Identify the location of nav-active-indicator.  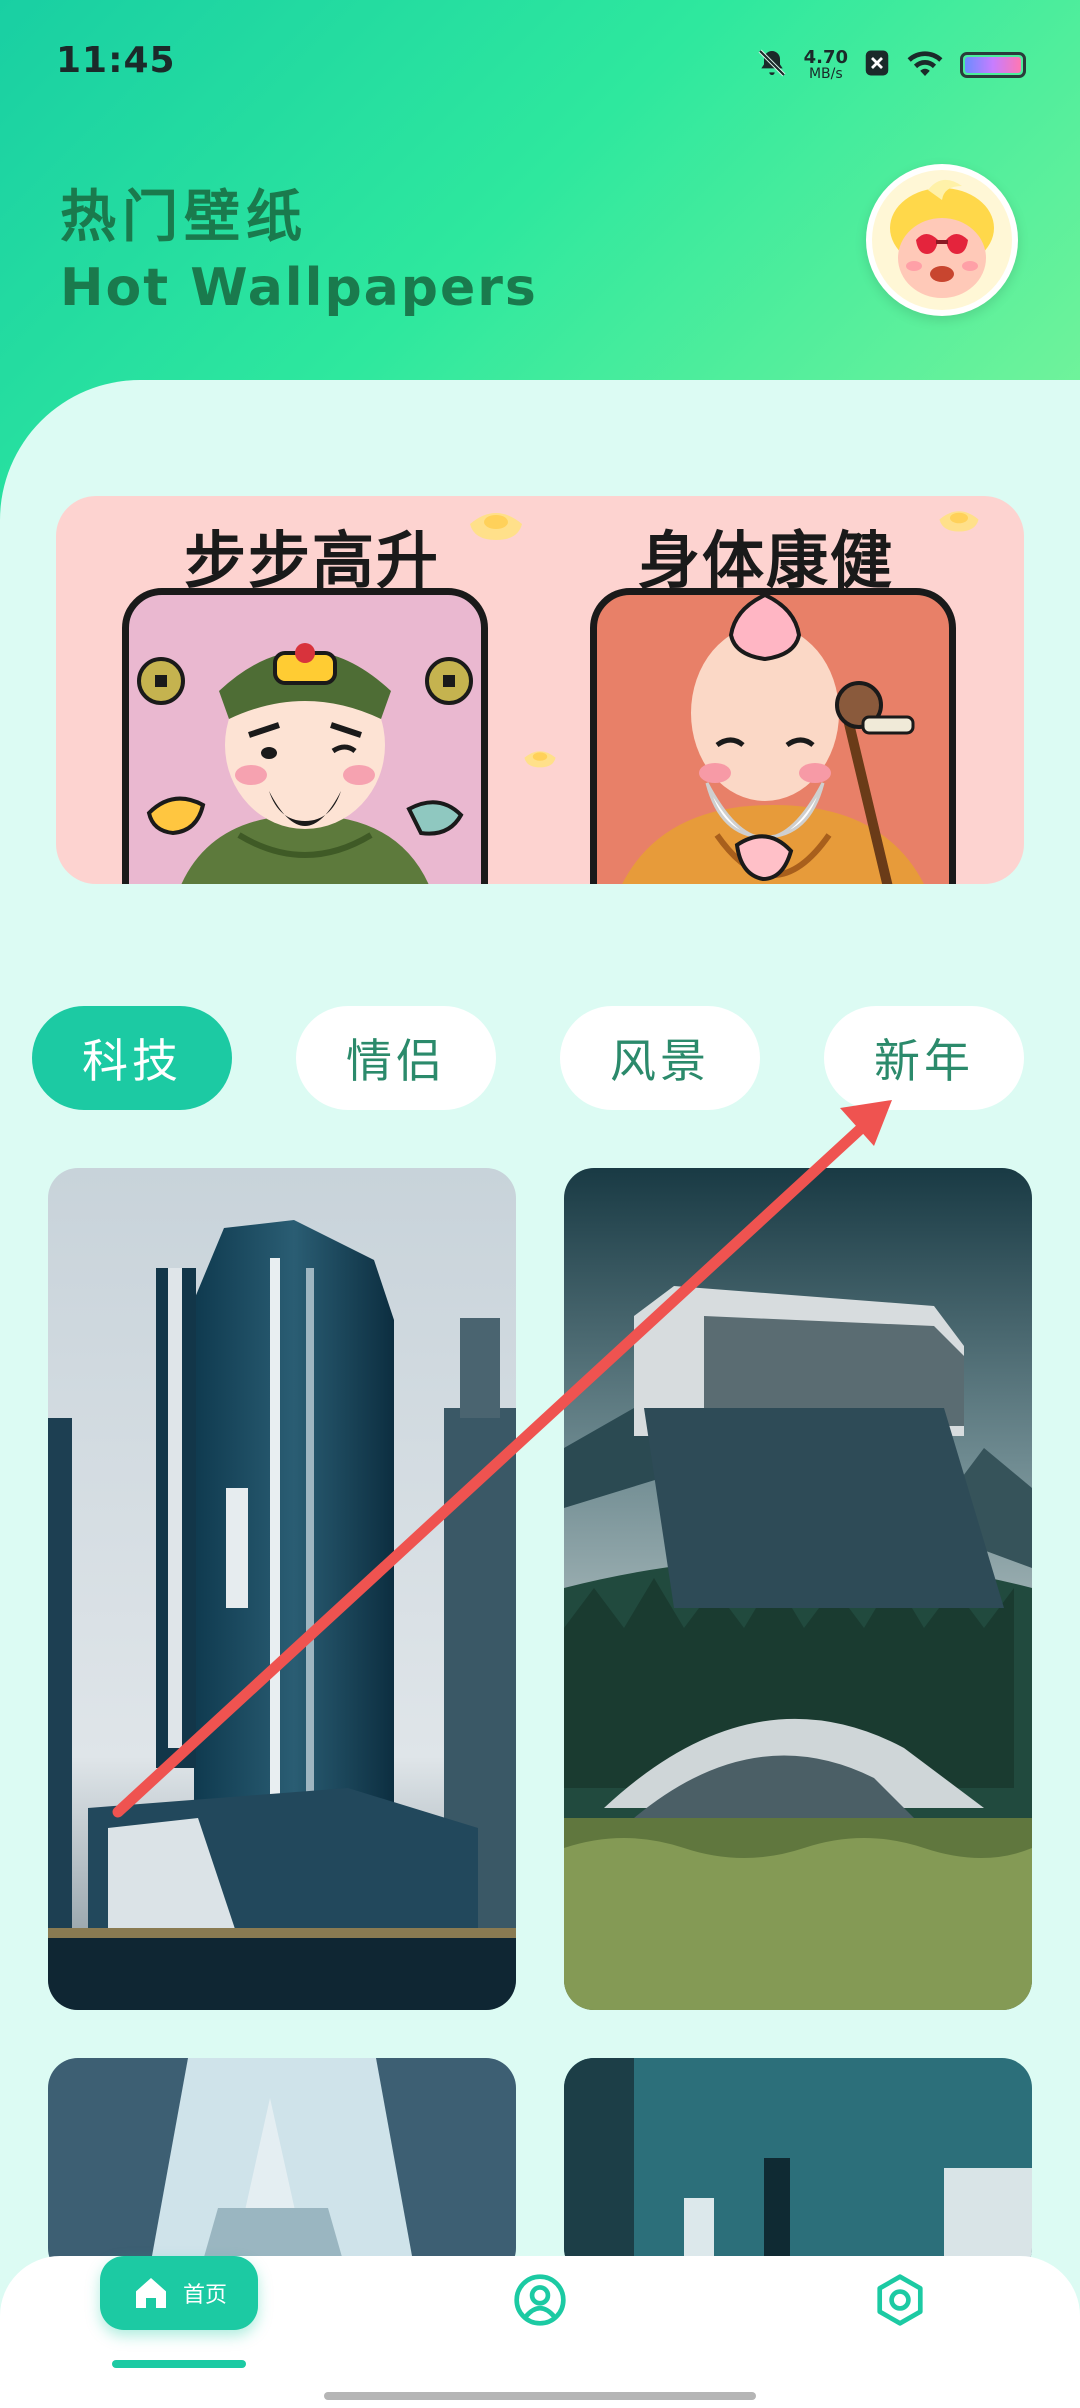
(179, 2364).